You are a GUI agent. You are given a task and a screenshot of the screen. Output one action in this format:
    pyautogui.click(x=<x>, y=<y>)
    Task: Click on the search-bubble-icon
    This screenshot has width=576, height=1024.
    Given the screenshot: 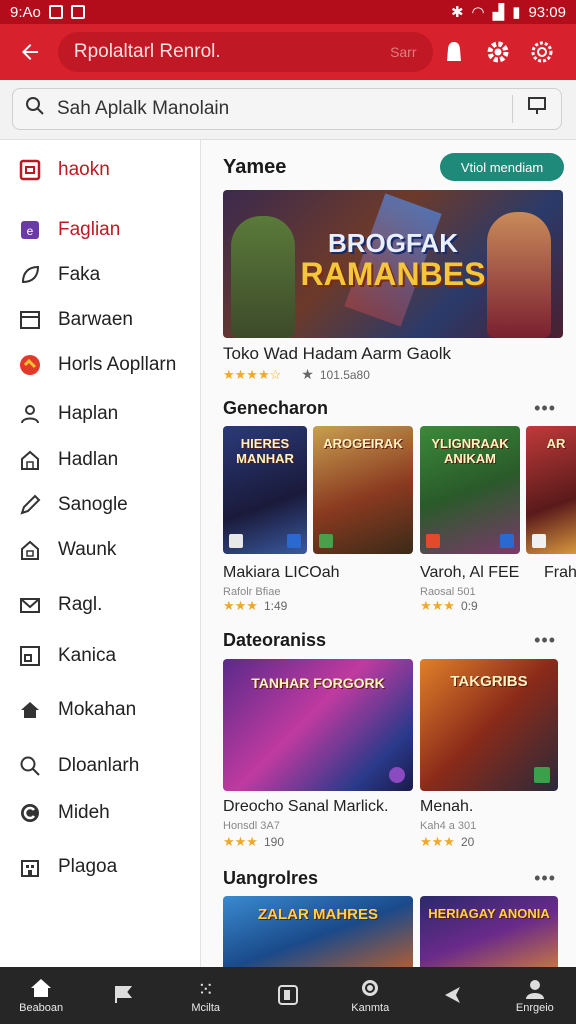 What is the action you would take?
    pyautogui.click(x=370, y=990)
    